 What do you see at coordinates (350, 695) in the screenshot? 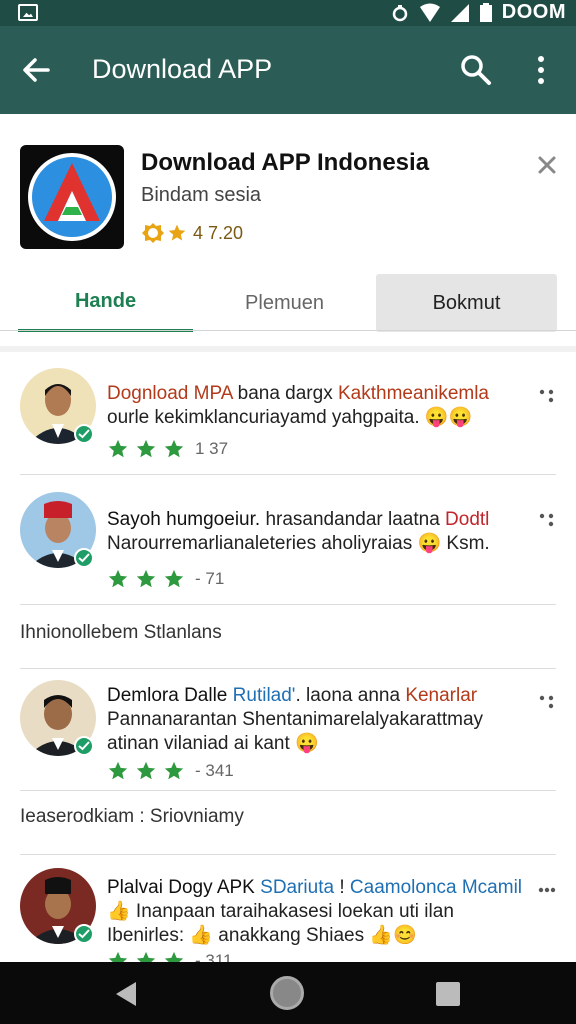
I see `review-text-segment: . laona anna` at bounding box center [350, 695].